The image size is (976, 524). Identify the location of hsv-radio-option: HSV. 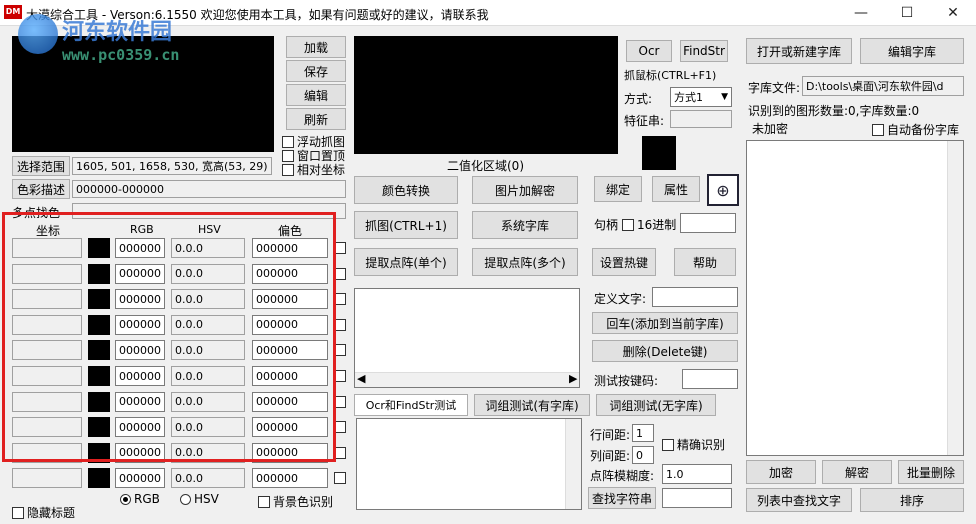
(199, 499).